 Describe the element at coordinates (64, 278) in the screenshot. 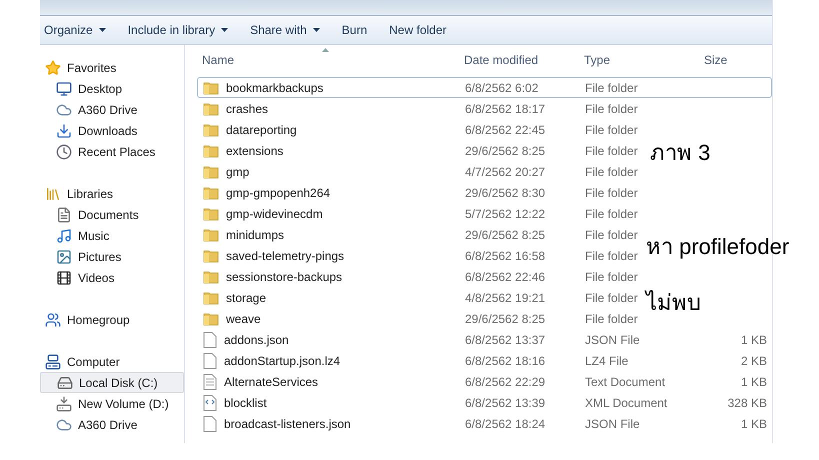

I see `film-icon` at that location.